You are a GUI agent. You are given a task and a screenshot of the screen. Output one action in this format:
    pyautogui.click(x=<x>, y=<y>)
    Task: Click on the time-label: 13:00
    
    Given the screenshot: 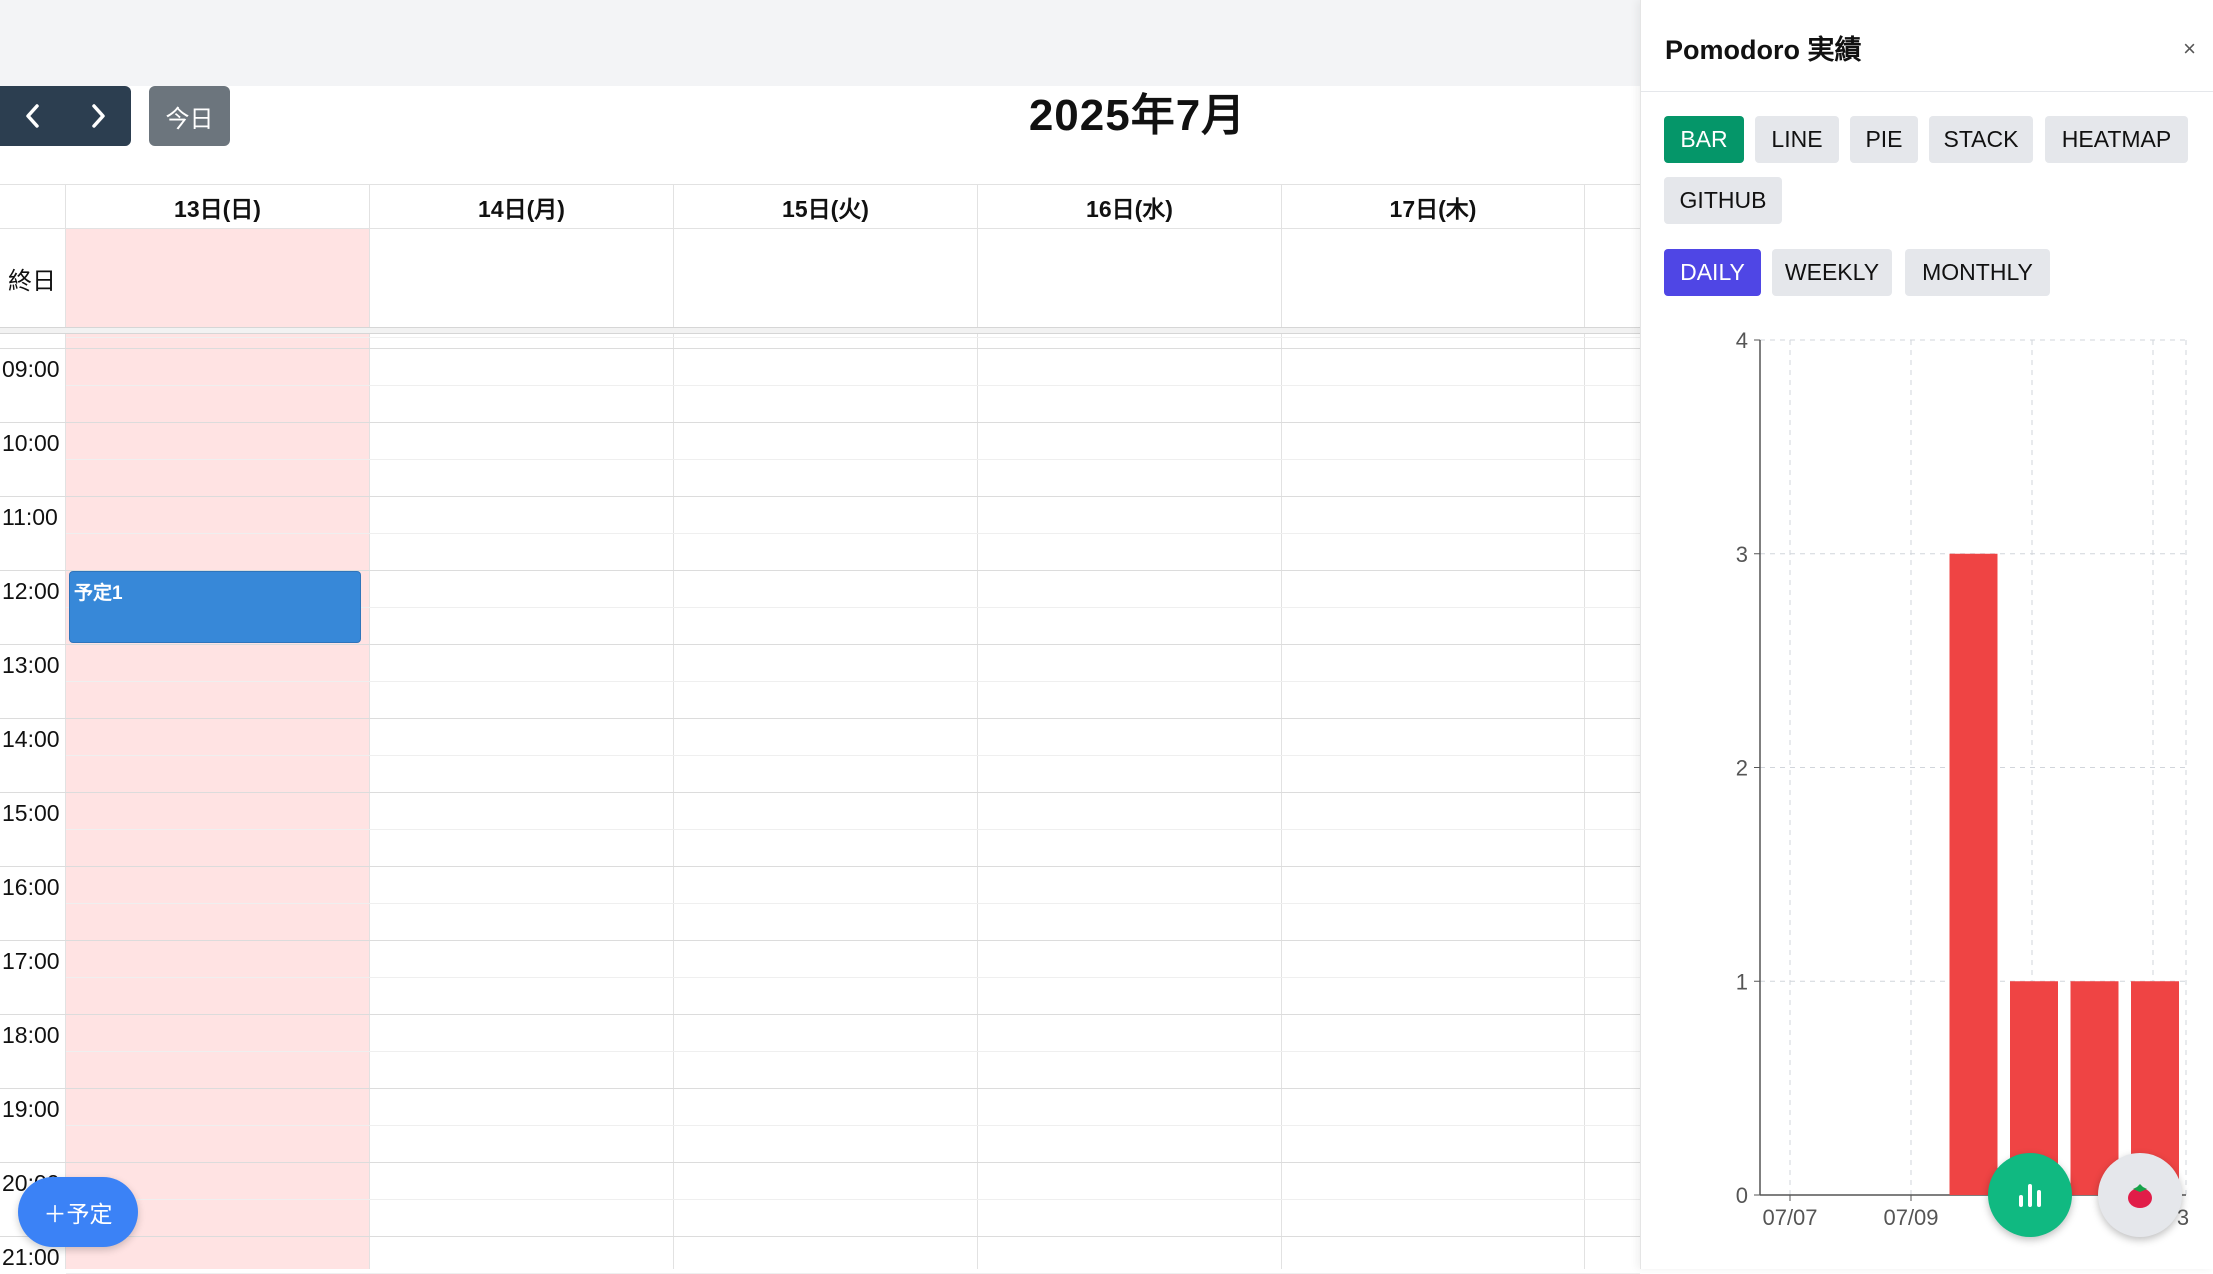 What is the action you would take?
    pyautogui.click(x=31, y=665)
    